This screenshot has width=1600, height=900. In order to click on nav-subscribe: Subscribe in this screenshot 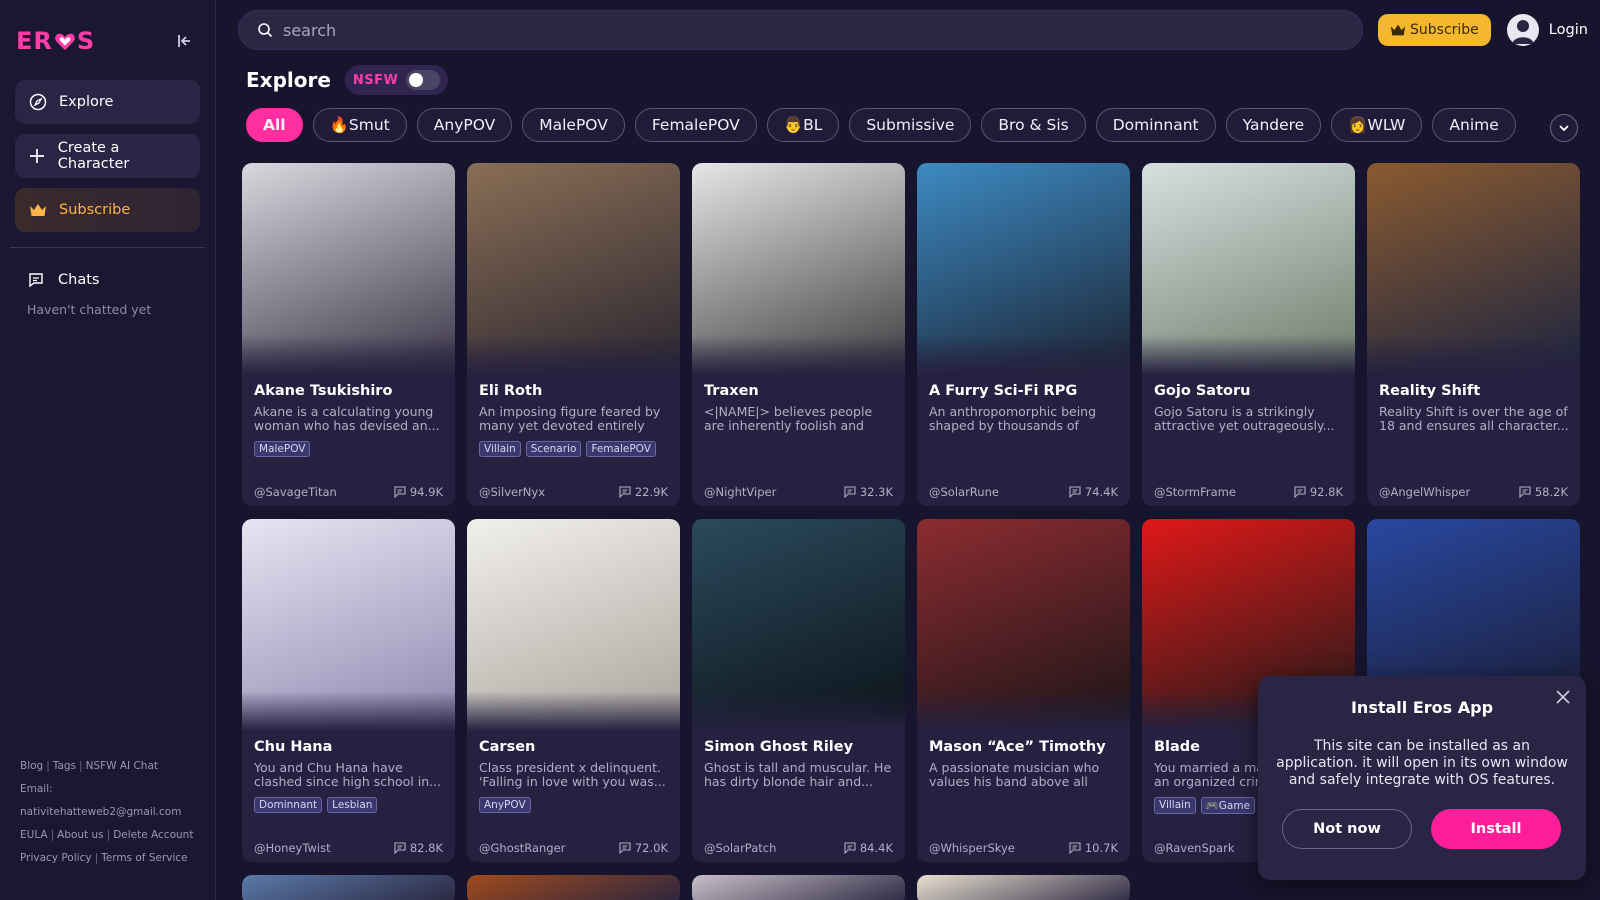, I will do `click(107, 210)`.